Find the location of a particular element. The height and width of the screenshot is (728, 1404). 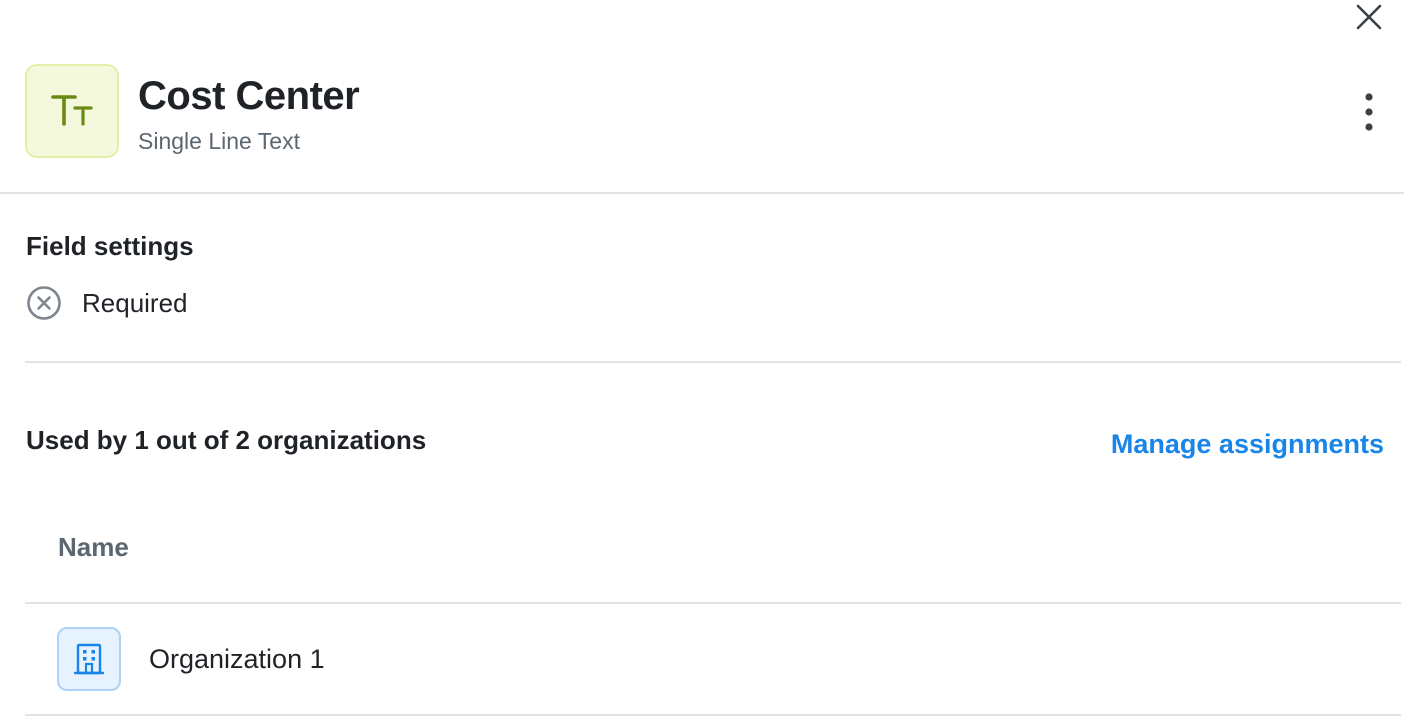

field-type-label: Single Line Text is located at coordinates (219, 141).